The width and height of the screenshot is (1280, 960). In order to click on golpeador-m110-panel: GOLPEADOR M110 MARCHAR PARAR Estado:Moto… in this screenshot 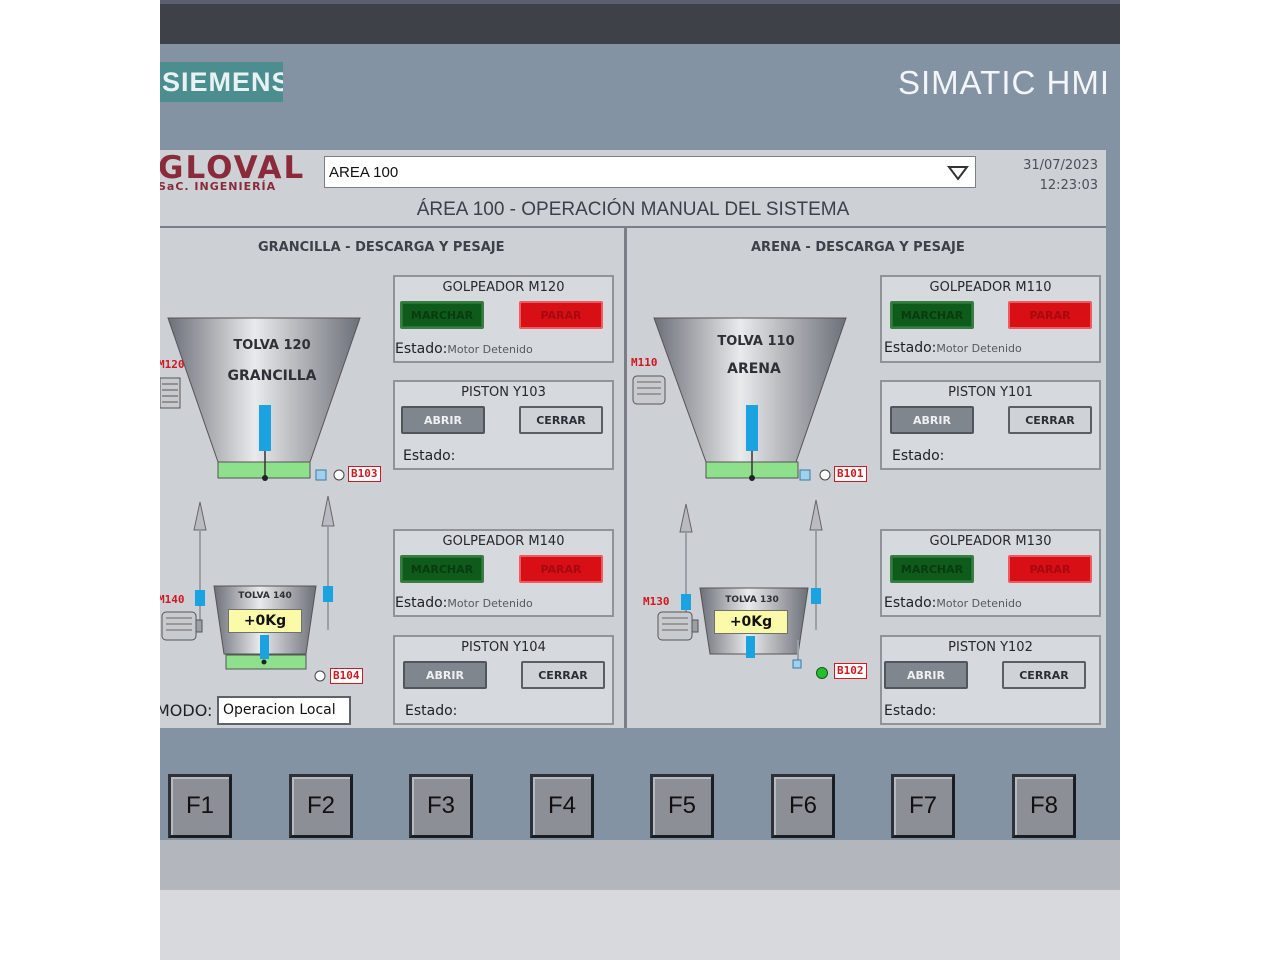, I will do `click(990, 319)`.